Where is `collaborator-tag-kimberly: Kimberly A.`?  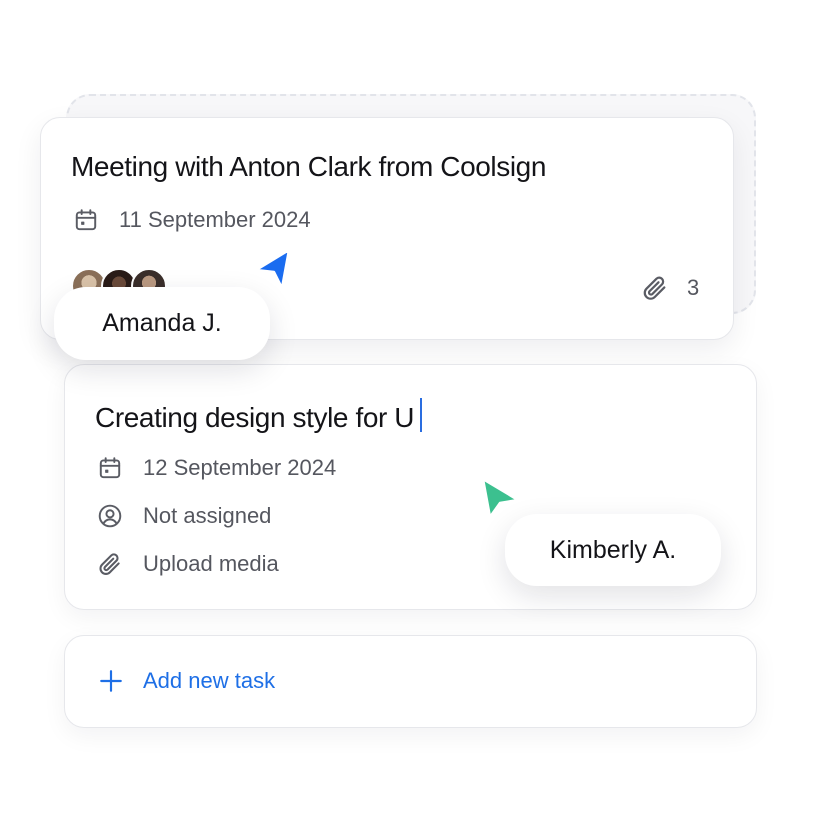
collaborator-tag-kimberly: Kimberly A. is located at coordinates (613, 550).